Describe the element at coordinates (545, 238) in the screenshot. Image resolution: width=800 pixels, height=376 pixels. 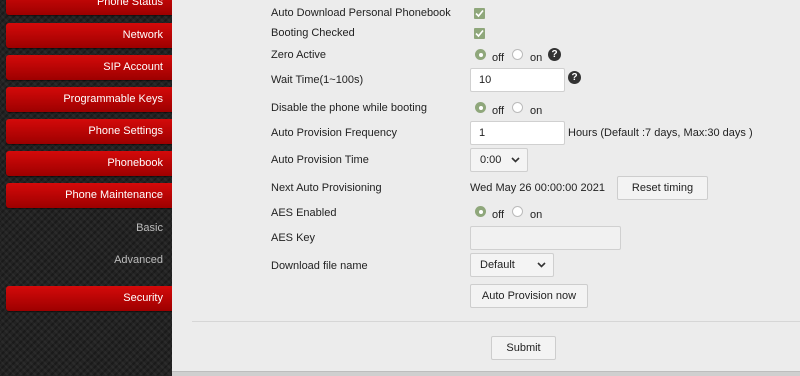
I see `aes-key-input` at that location.